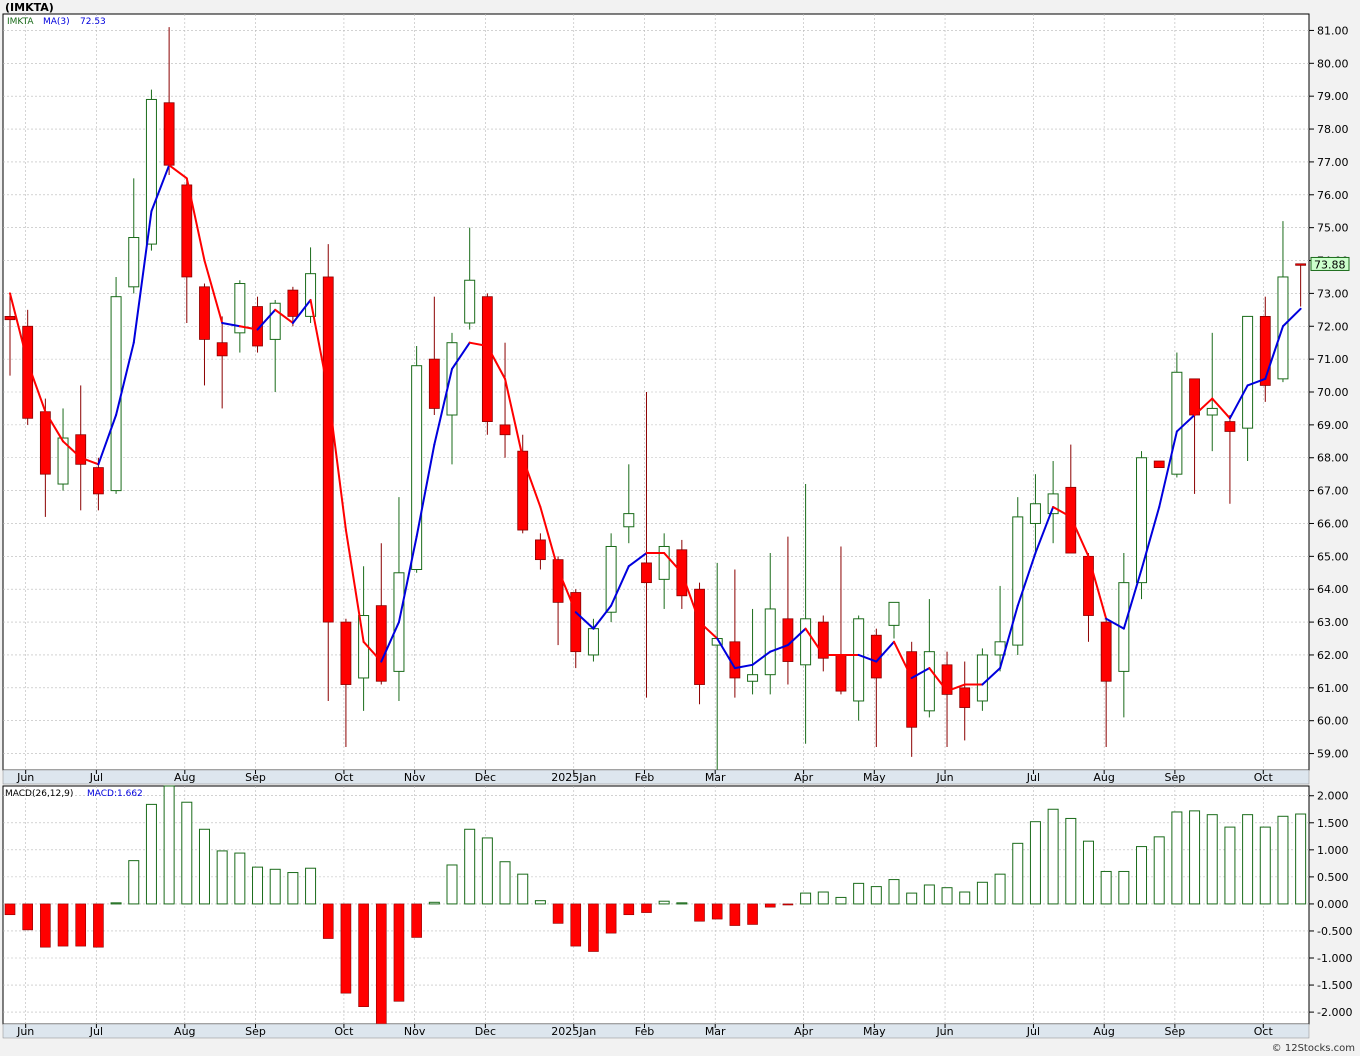 This screenshot has width=1360, height=1056. Describe the element at coordinates (1333, 556) in the screenshot. I see `price-y-tick-label: 65.00` at that location.